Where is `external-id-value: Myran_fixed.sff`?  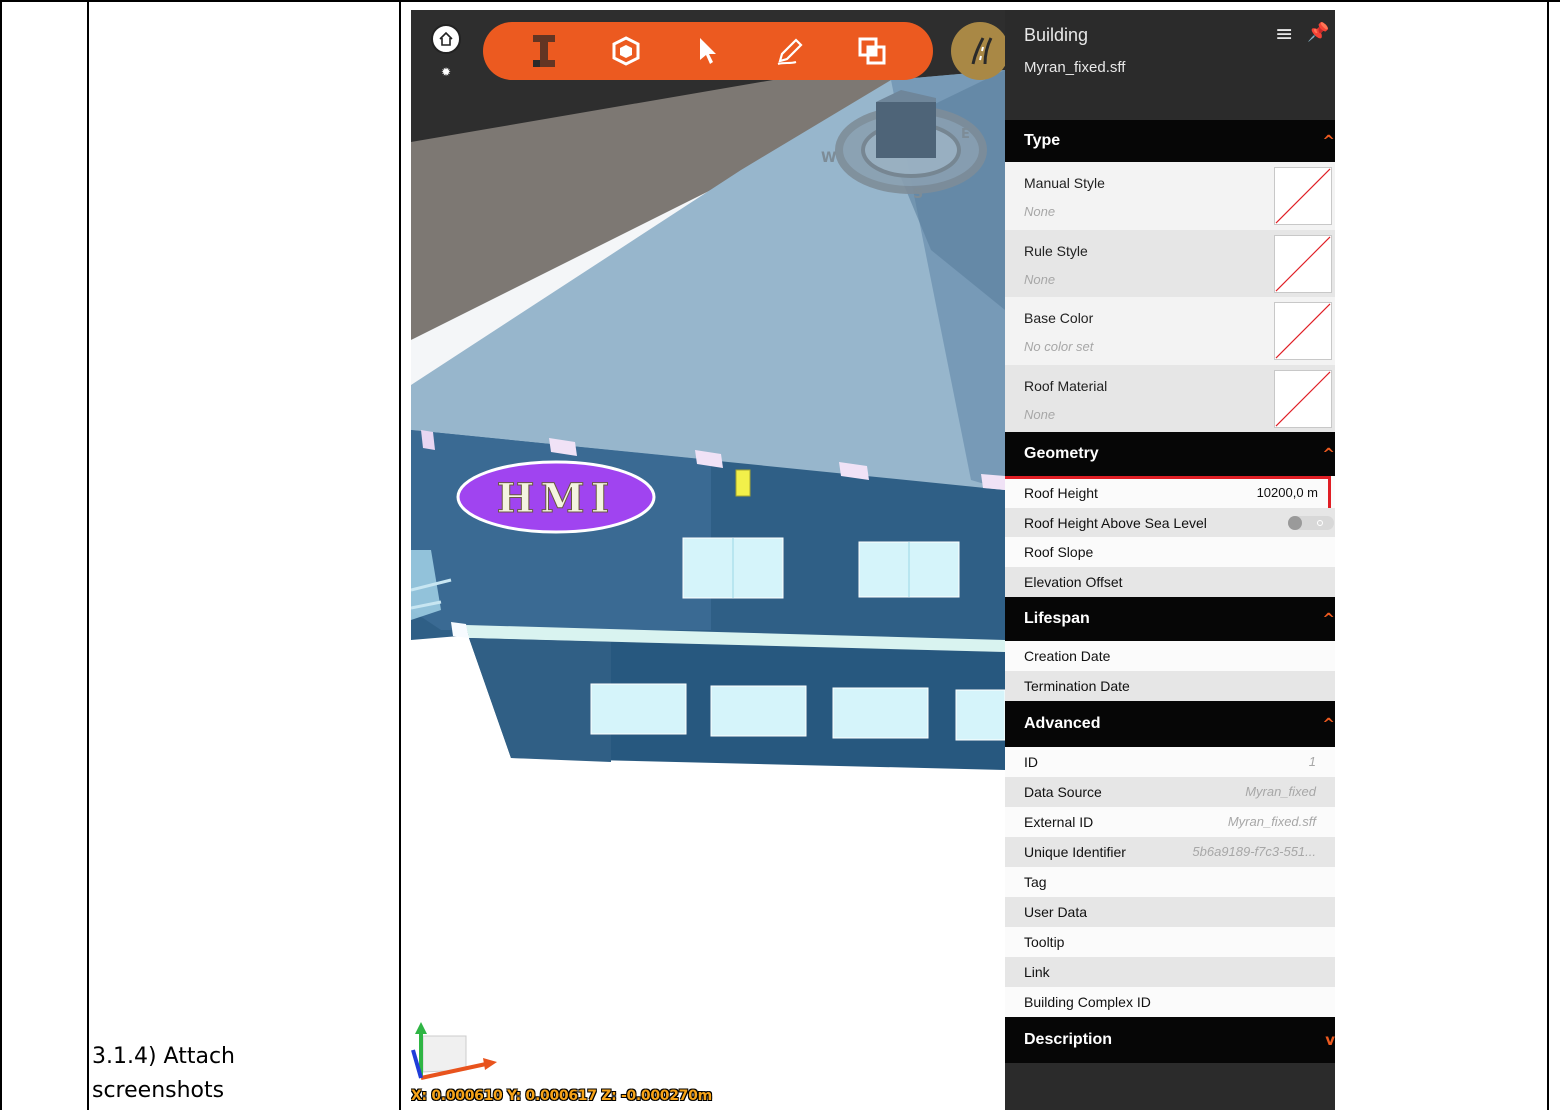 external-id-value: Myran_fixed.sff is located at coordinates (1271, 821).